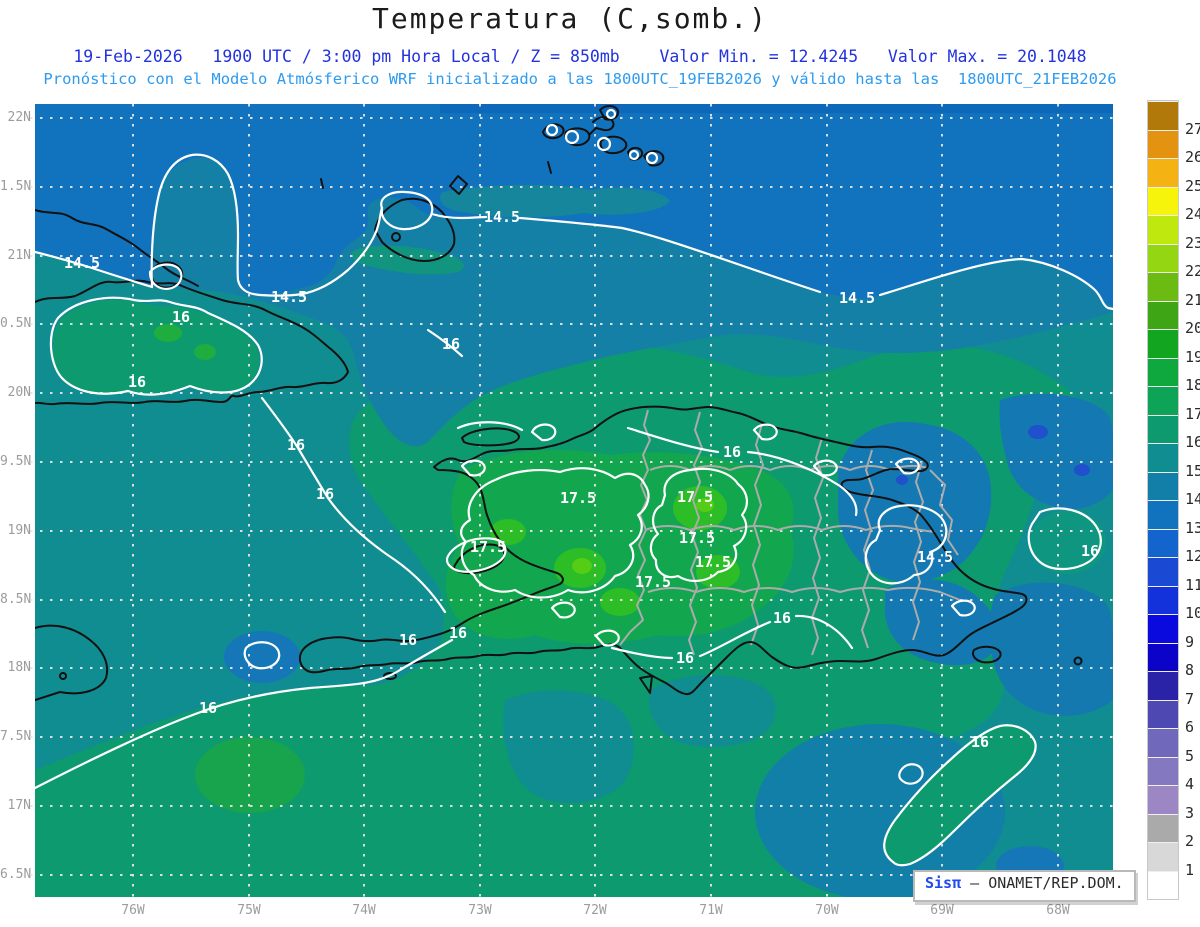 Image resolution: width=1200 pixels, height=927 pixels. Describe the element at coordinates (1192, 157) in the screenshot. I see `colorbar-label-26: 26` at that location.